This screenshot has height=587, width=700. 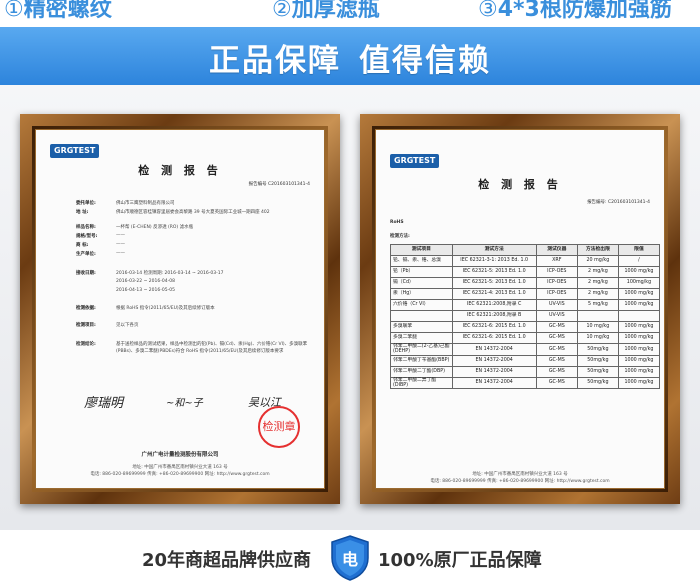 What do you see at coordinates (421, 294) in the screenshot?
I see `table-cell: 汞（Hg）` at bounding box center [421, 294].